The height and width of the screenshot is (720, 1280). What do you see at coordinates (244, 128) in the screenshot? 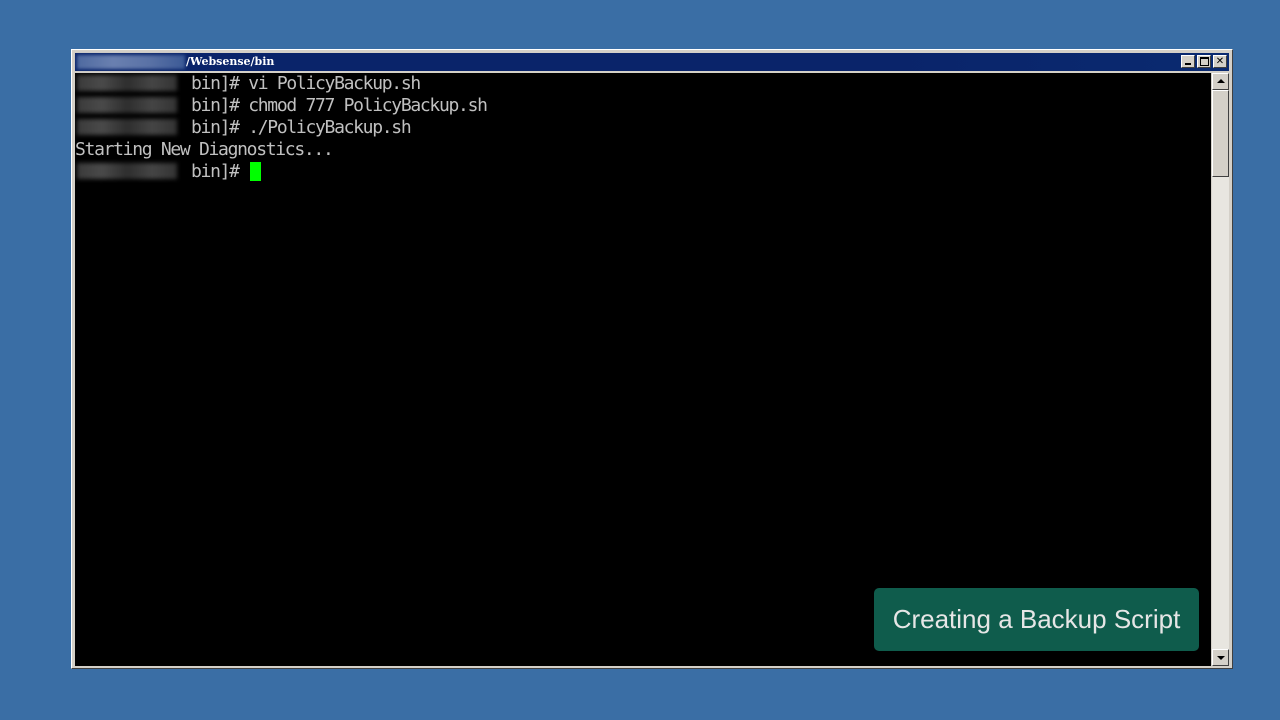
I see `terminal-line: bin]# ./PolicyBackup.sh` at bounding box center [244, 128].